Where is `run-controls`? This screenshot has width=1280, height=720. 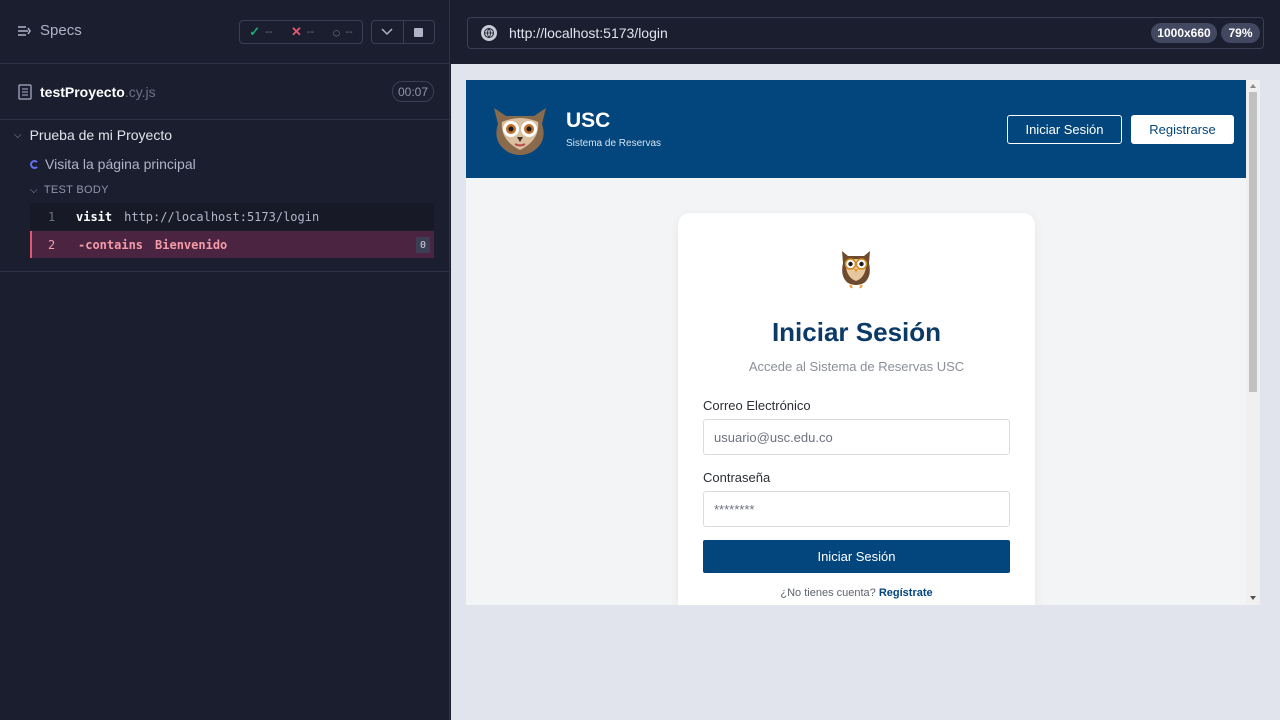
run-controls is located at coordinates (403, 32).